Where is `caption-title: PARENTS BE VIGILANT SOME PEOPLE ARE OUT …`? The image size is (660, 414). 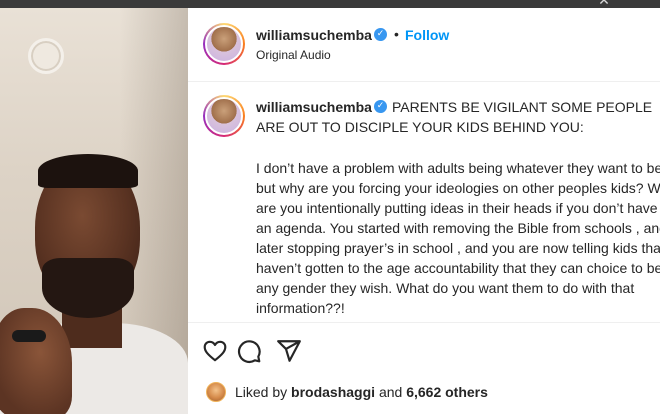 caption-title: PARENTS BE VIGILANT SOME PEOPLE ARE OUT … is located at coordinates (454, 117).